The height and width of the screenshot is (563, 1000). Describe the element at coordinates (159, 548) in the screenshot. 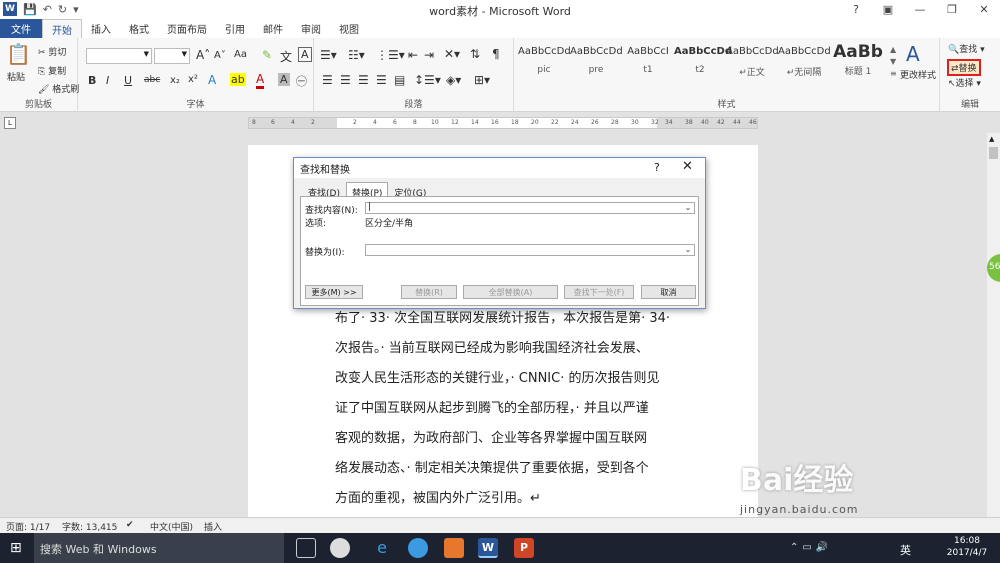

I see `taskbar-search: 搜索 Web 和 Windows` at that location.